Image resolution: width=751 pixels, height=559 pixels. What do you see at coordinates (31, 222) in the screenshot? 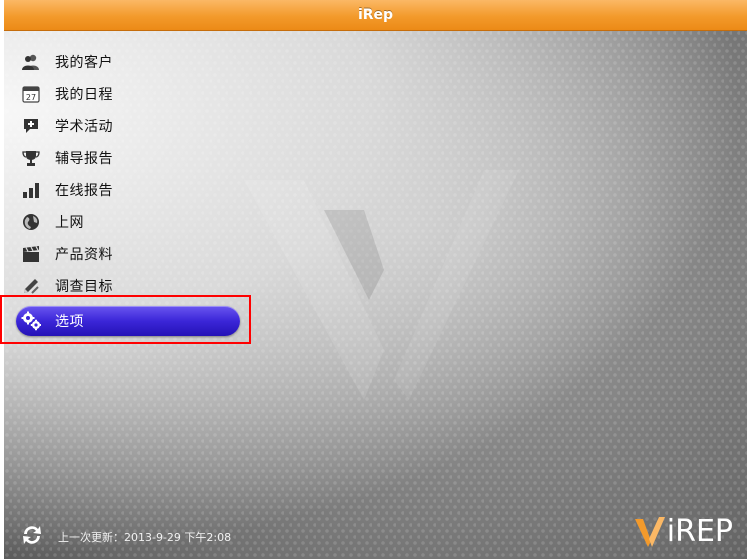
I see `globe-icon` at bounding box center [31, 222].